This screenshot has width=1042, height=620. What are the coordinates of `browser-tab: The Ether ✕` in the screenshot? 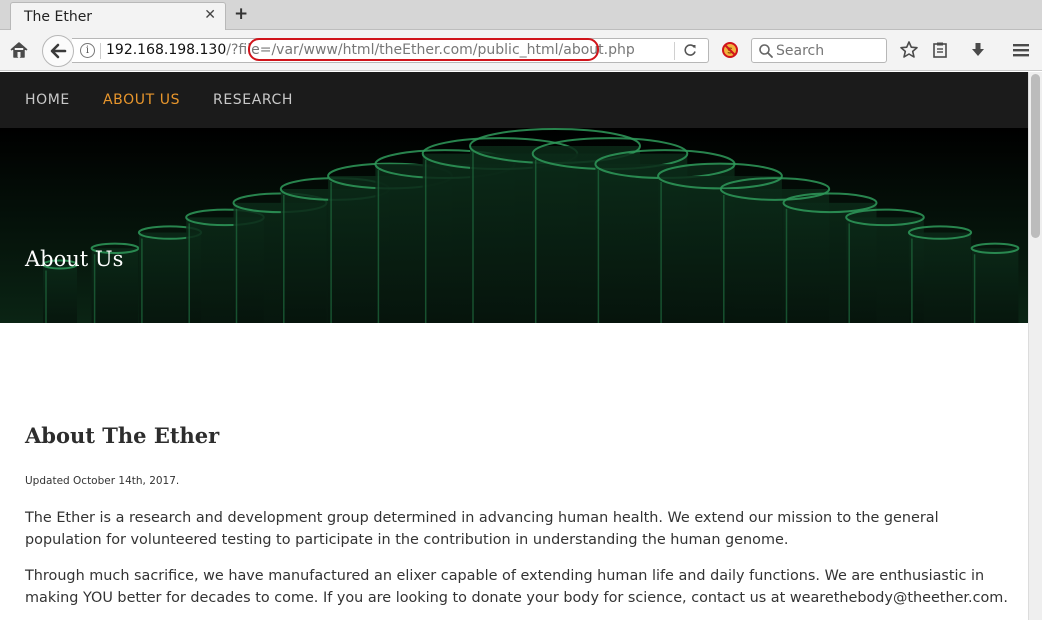 It's located at (118, 16).